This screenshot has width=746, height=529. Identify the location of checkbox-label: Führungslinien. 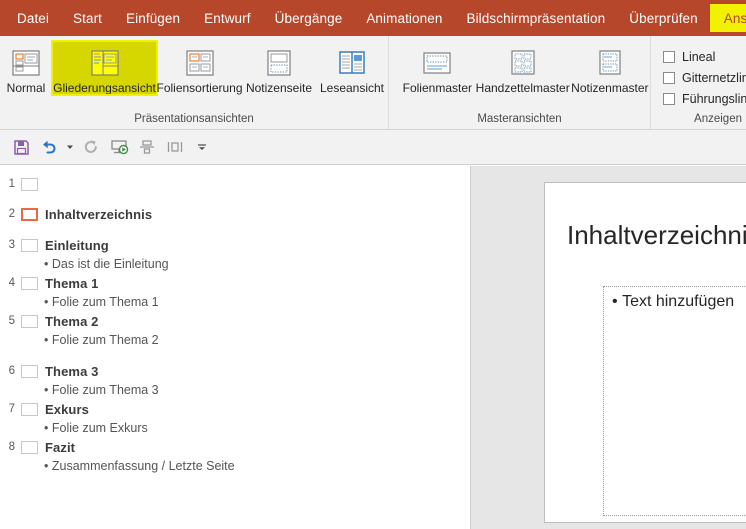
(714, 98).